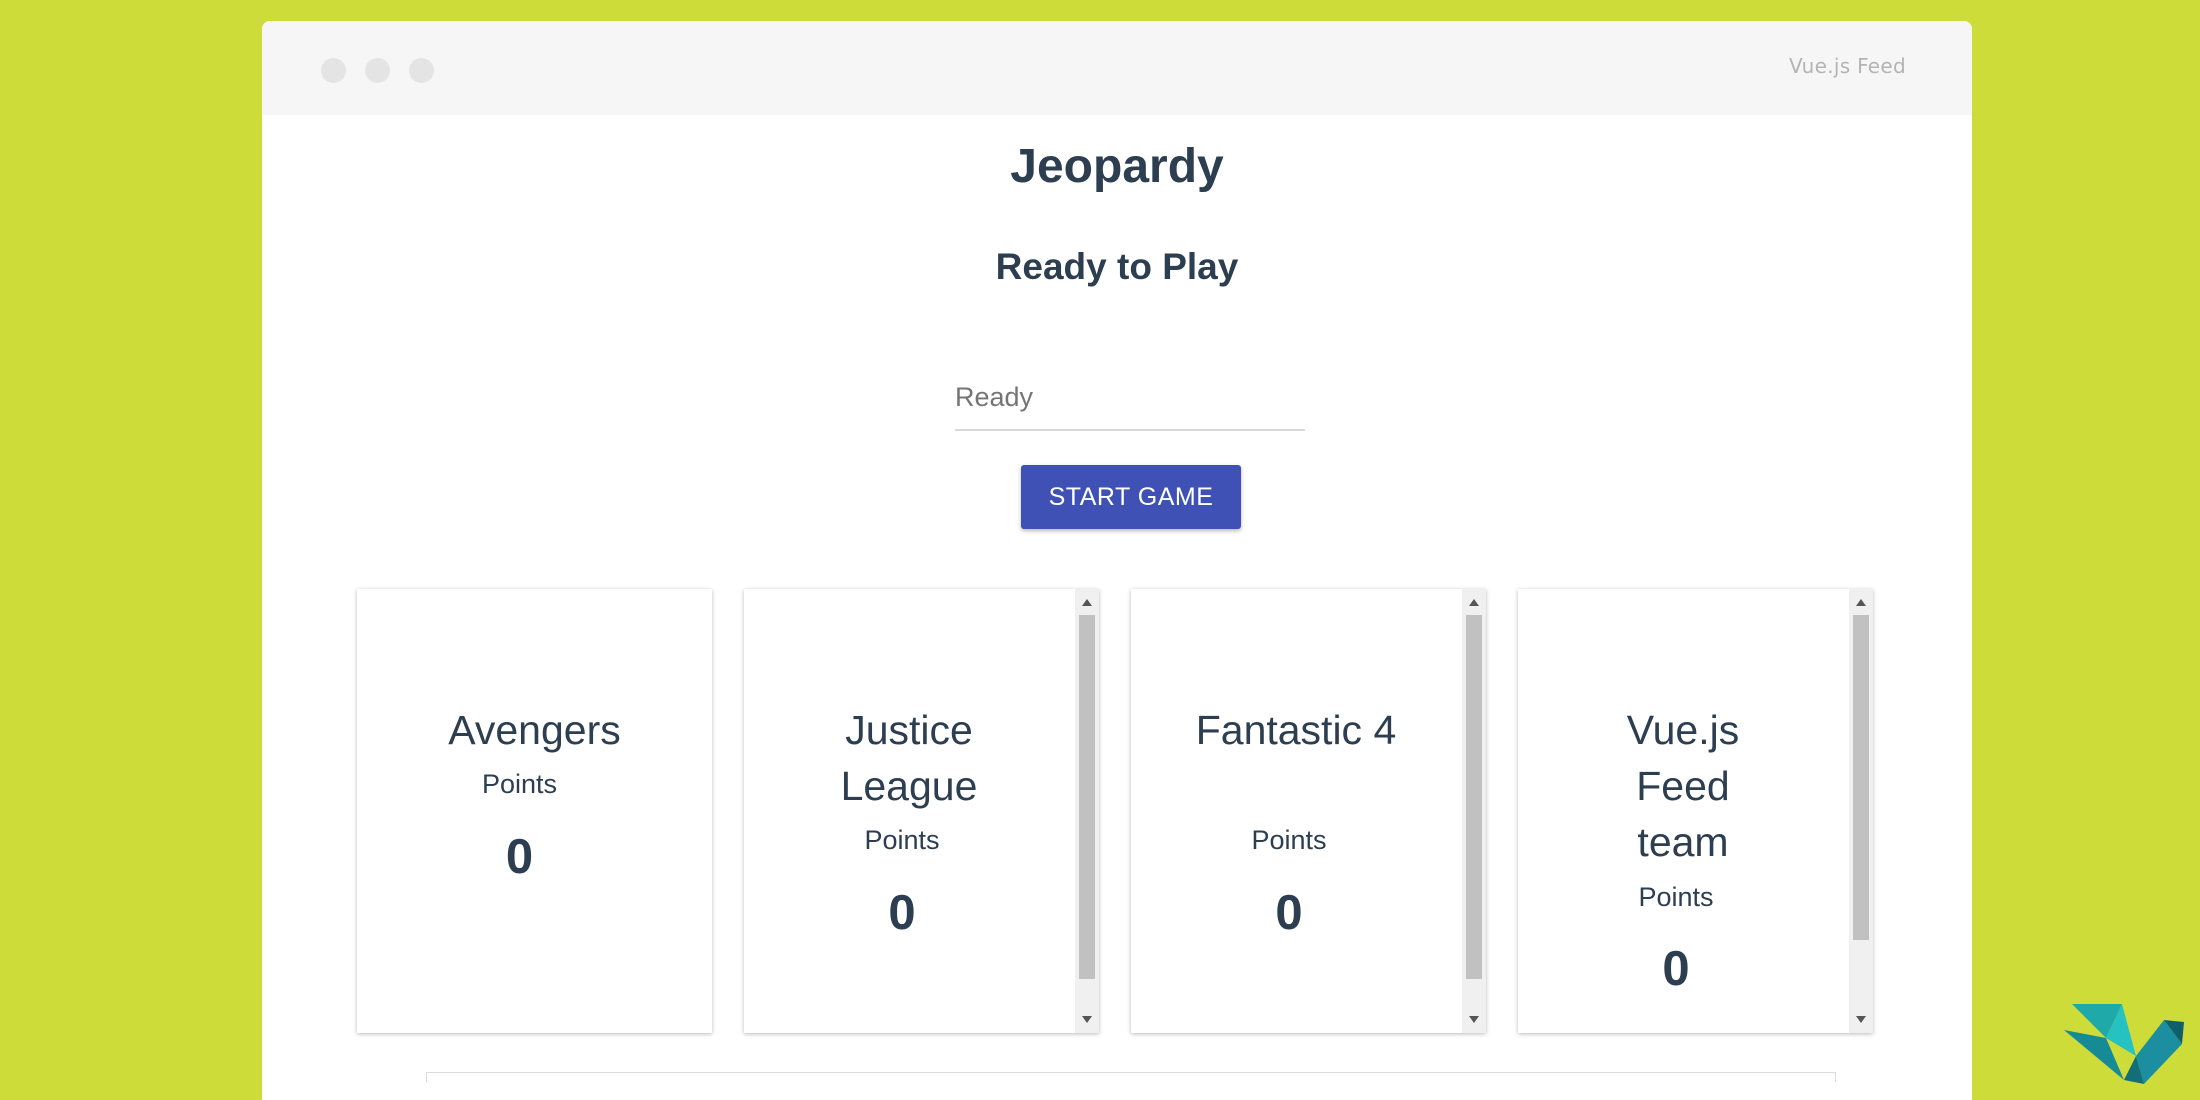  What do you see at coordinates (534, 811) in the screenshot?
I see `team-card-avengers: Avengers Points 0` at bounding box center [534, 811].